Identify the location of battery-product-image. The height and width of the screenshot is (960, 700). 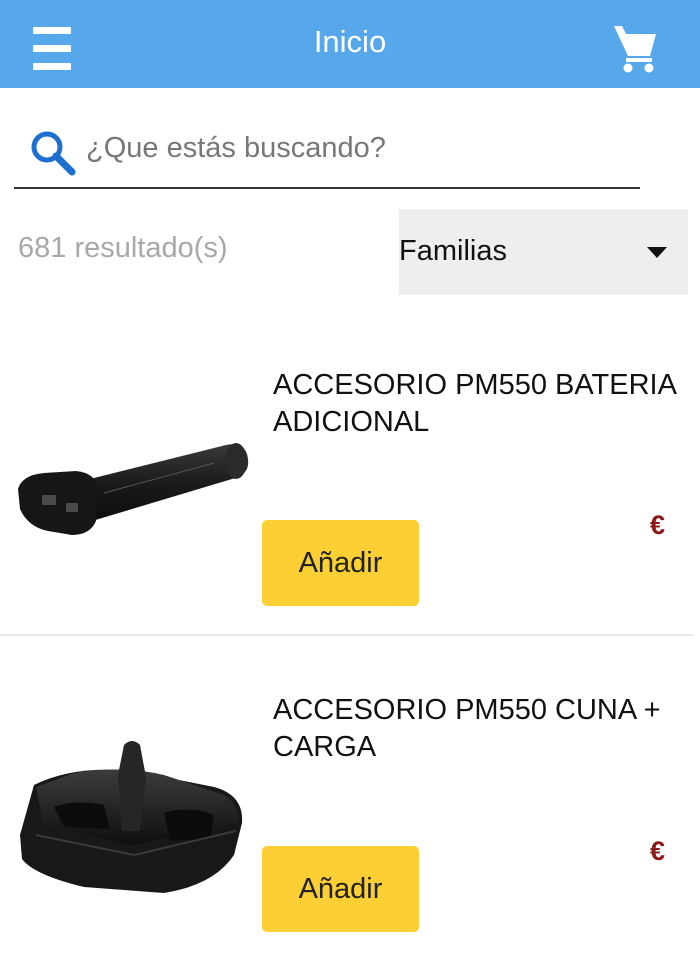
(134, 490).